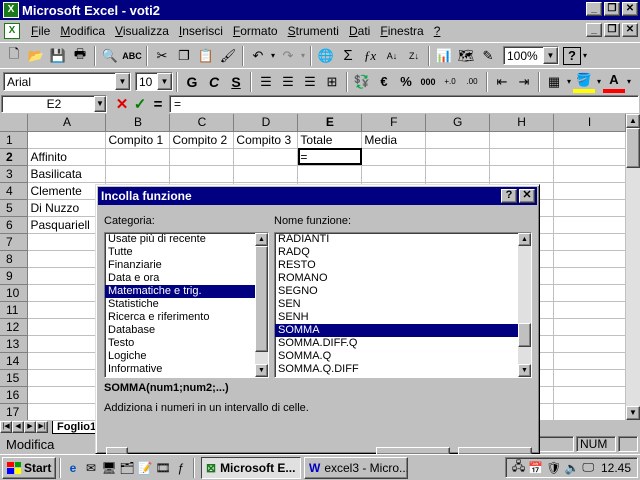 The image size is (640, 480). Describe the element at coordinates (616, 468) in the screenshot. I see `clock: 12.45` at that location.